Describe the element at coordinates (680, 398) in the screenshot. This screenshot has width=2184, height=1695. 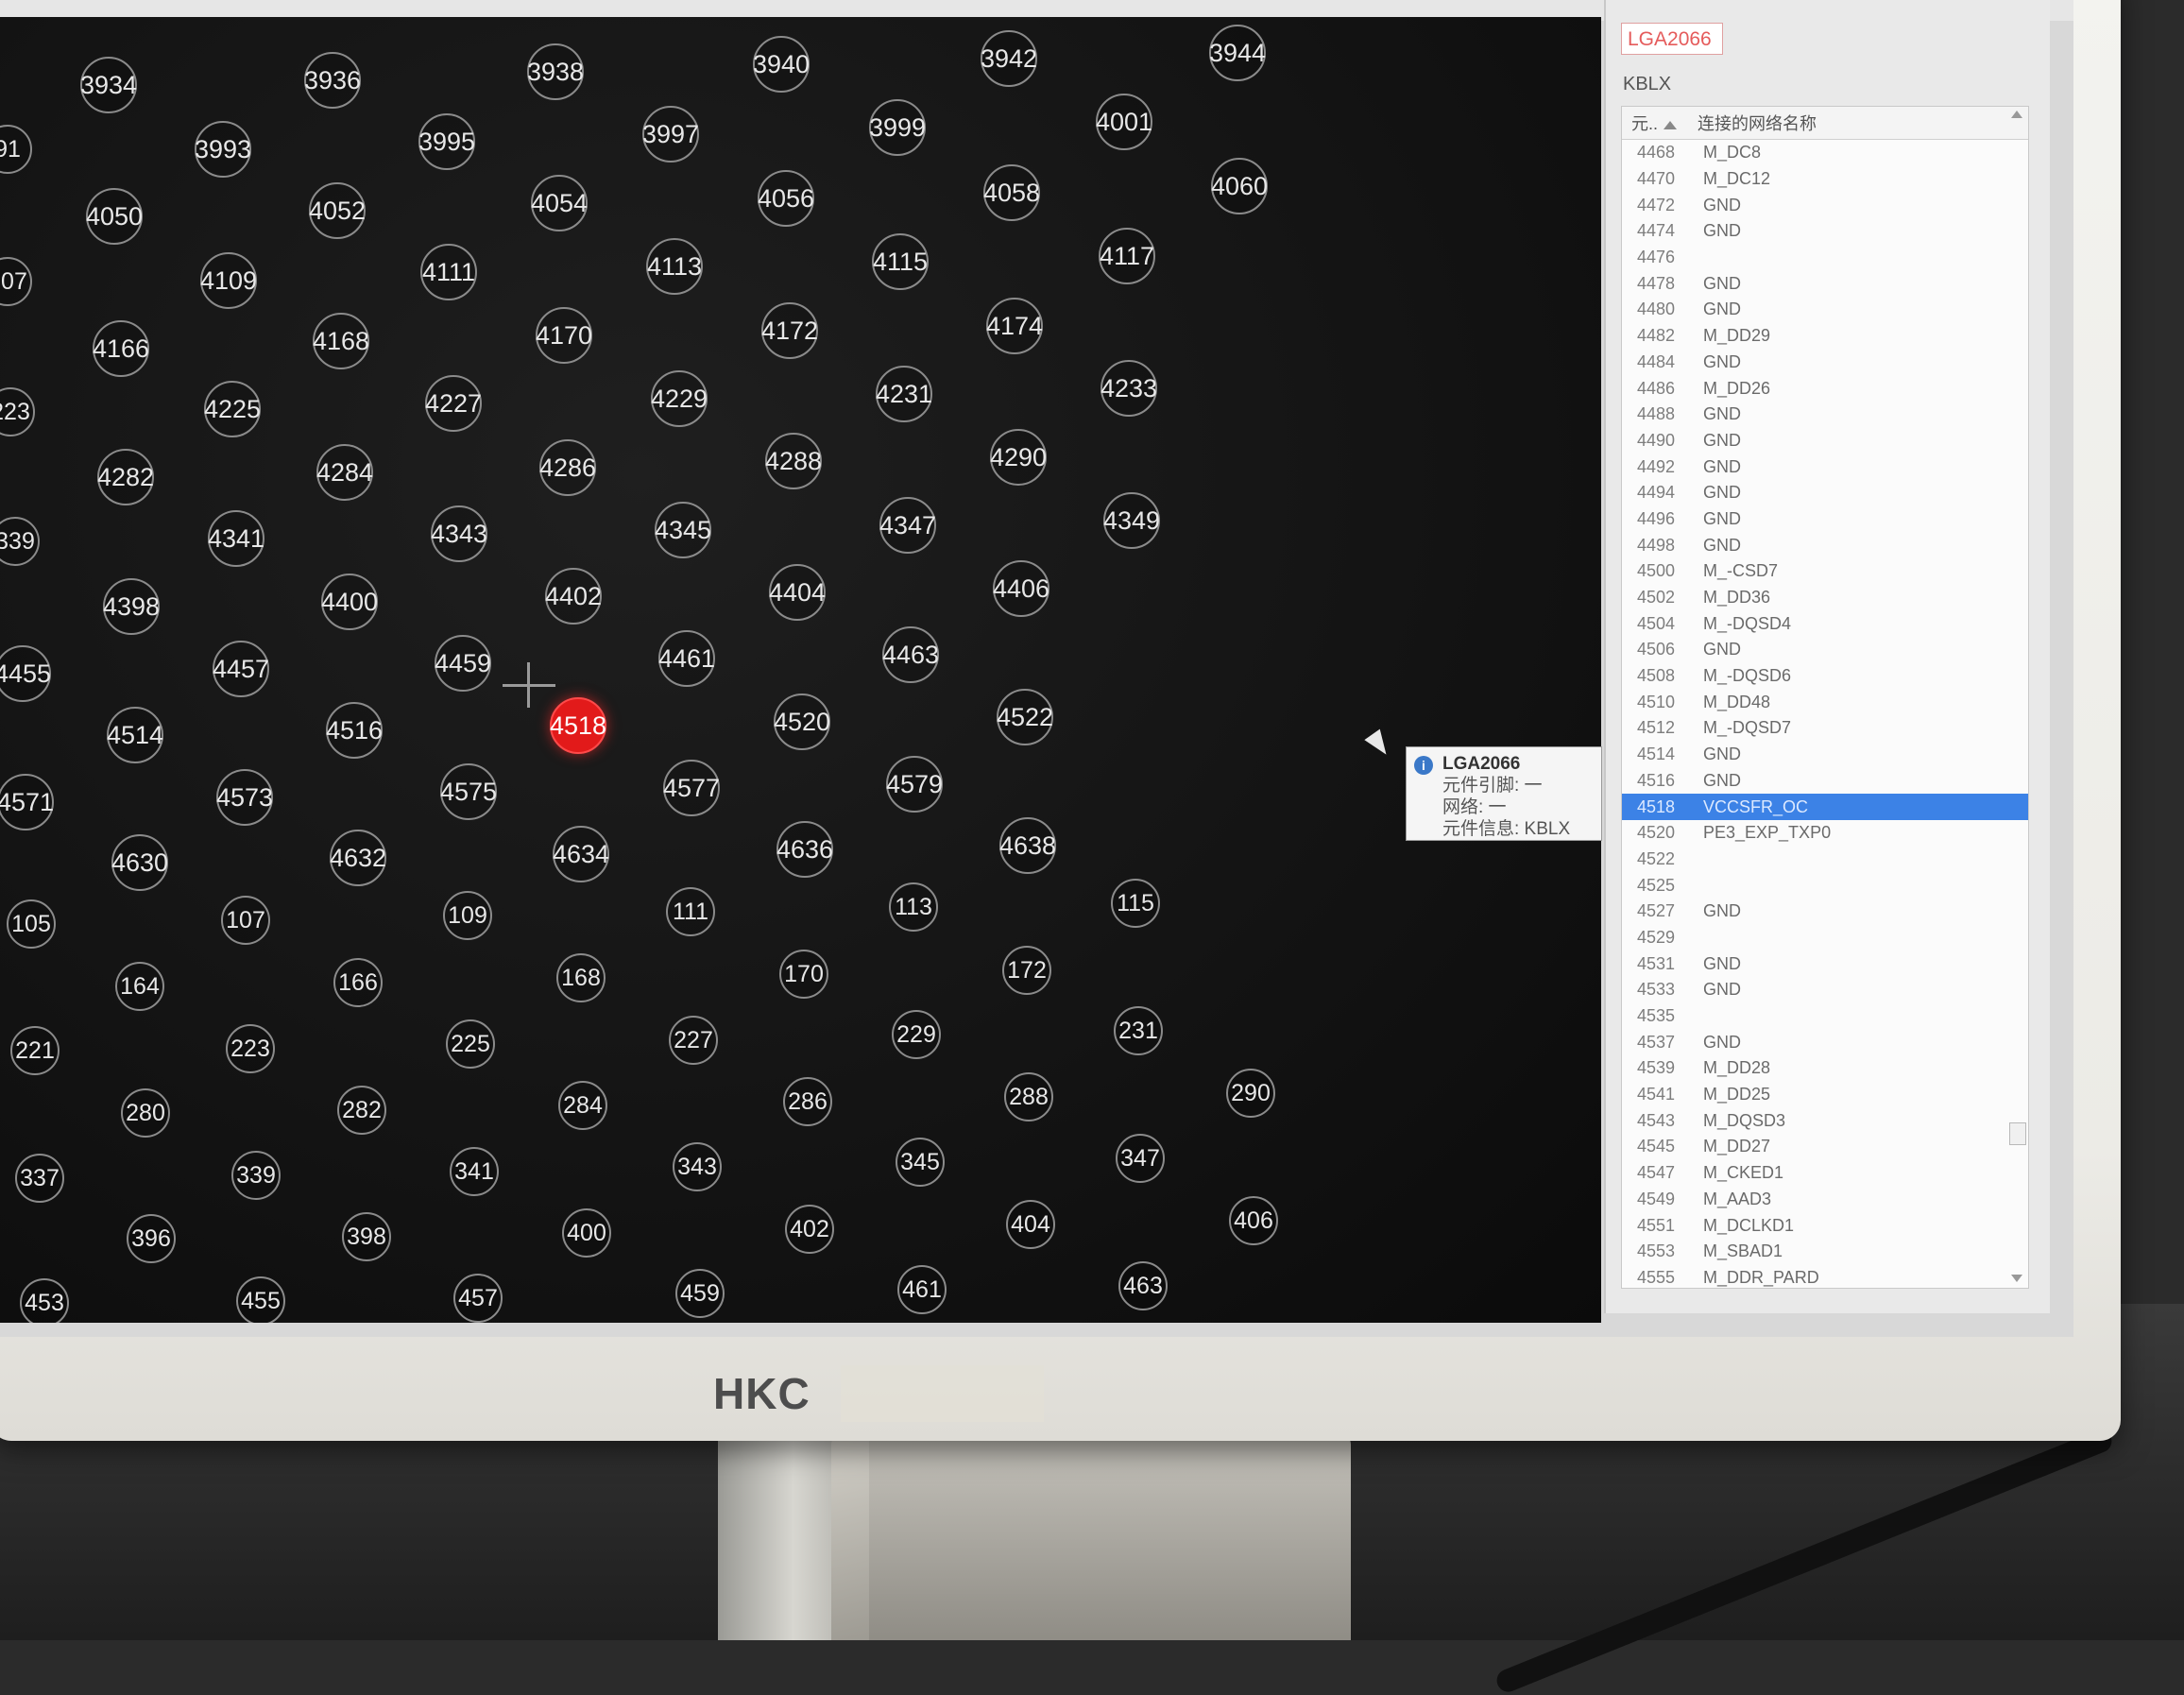
I see `pin: 4229` at that location.